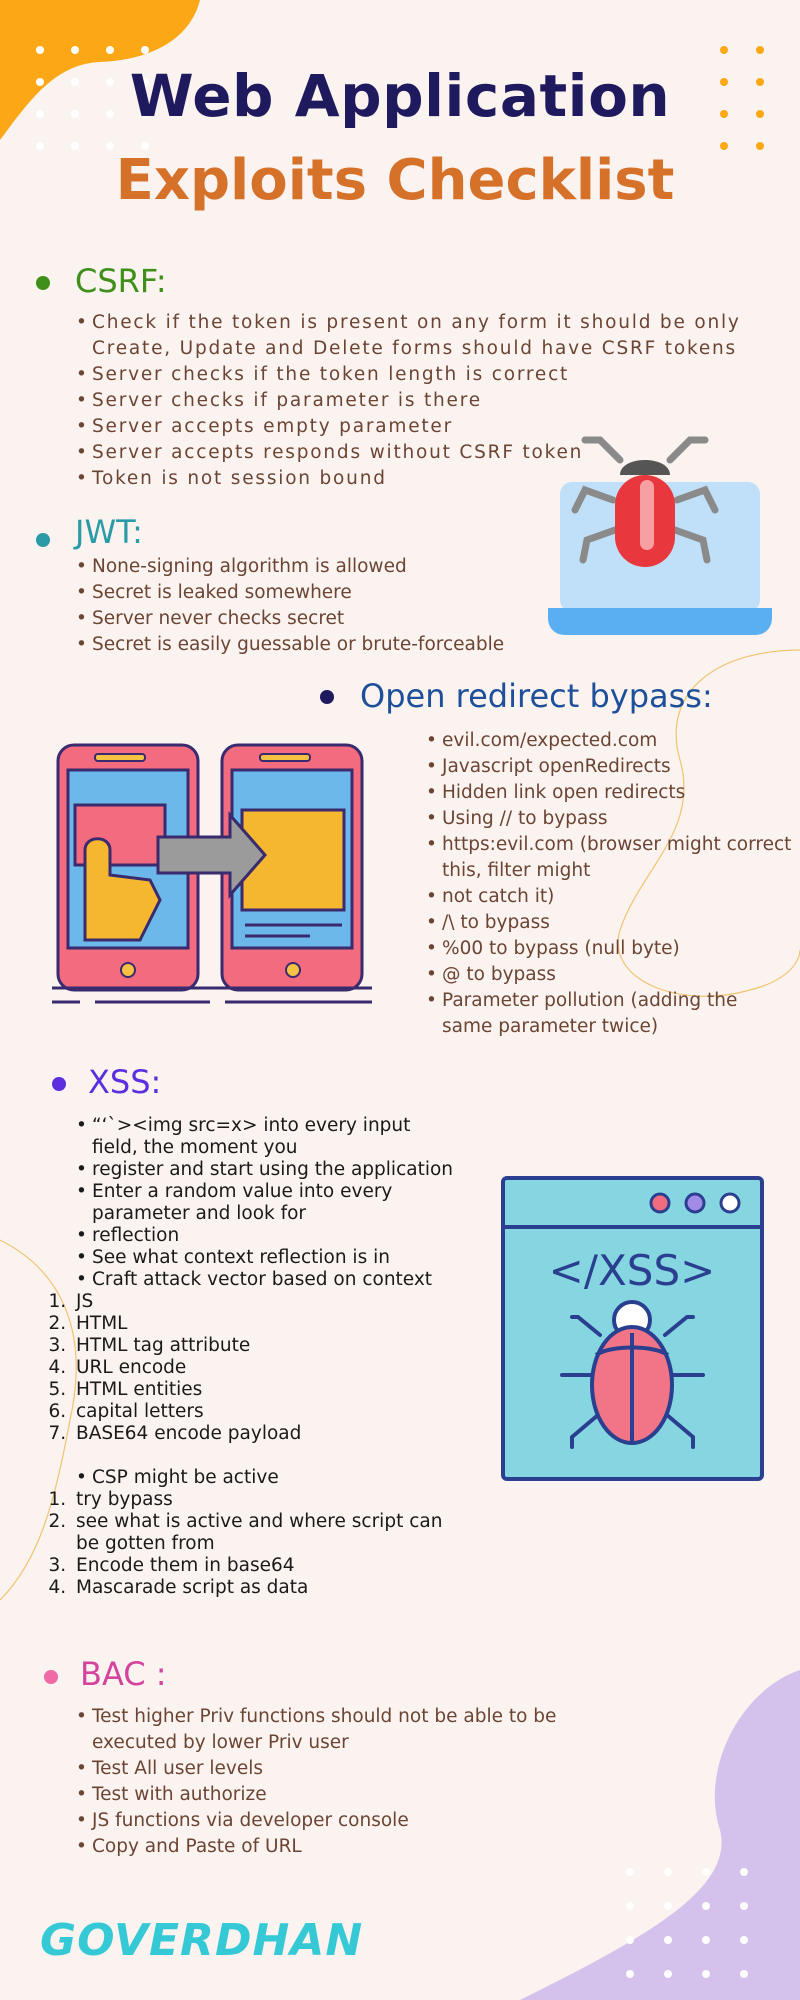 This screenshot has height=2000, width=800. Describe the element at coordinates (269, 1170) in the screenshot. I see `list-item: register and start using the application` at that location.